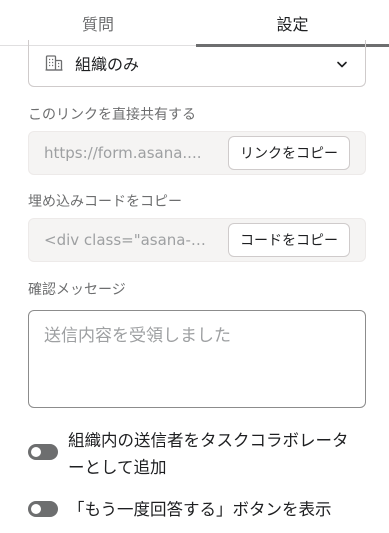  Describe the element at coordinates (208, 454) in the screenshot. I see `add-collaborator-label: 組織内の送信者をタスクコラボレータ ーとして追加` at that location.